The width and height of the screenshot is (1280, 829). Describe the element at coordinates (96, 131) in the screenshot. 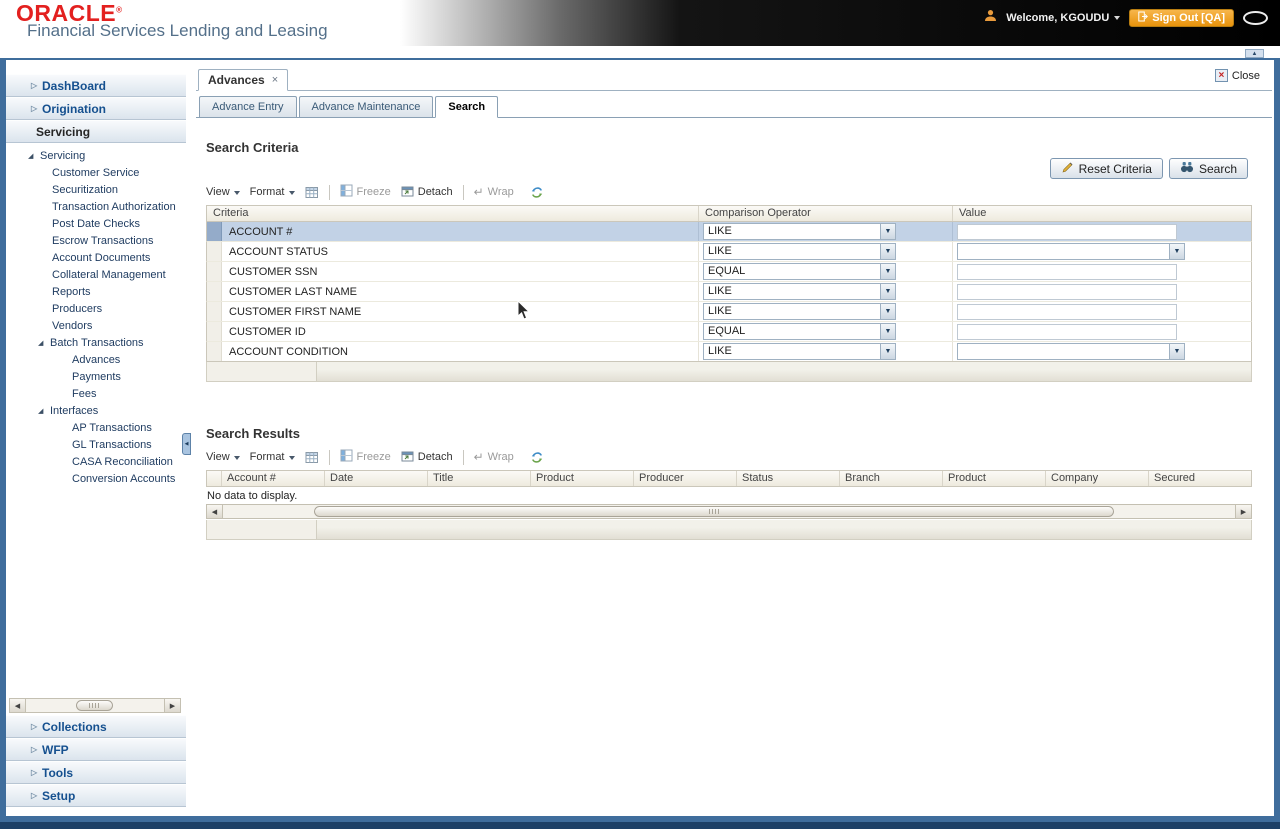

I see `sidebar-section-servicing: Servicing` at that location.